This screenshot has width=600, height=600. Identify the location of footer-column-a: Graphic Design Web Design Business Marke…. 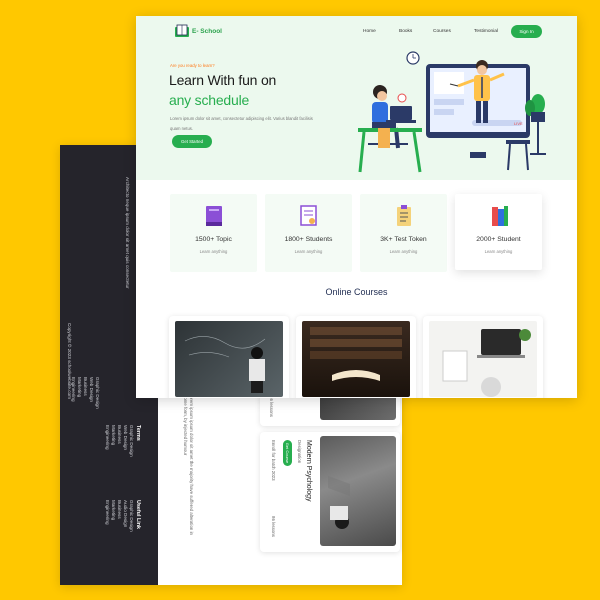
(85, 393).